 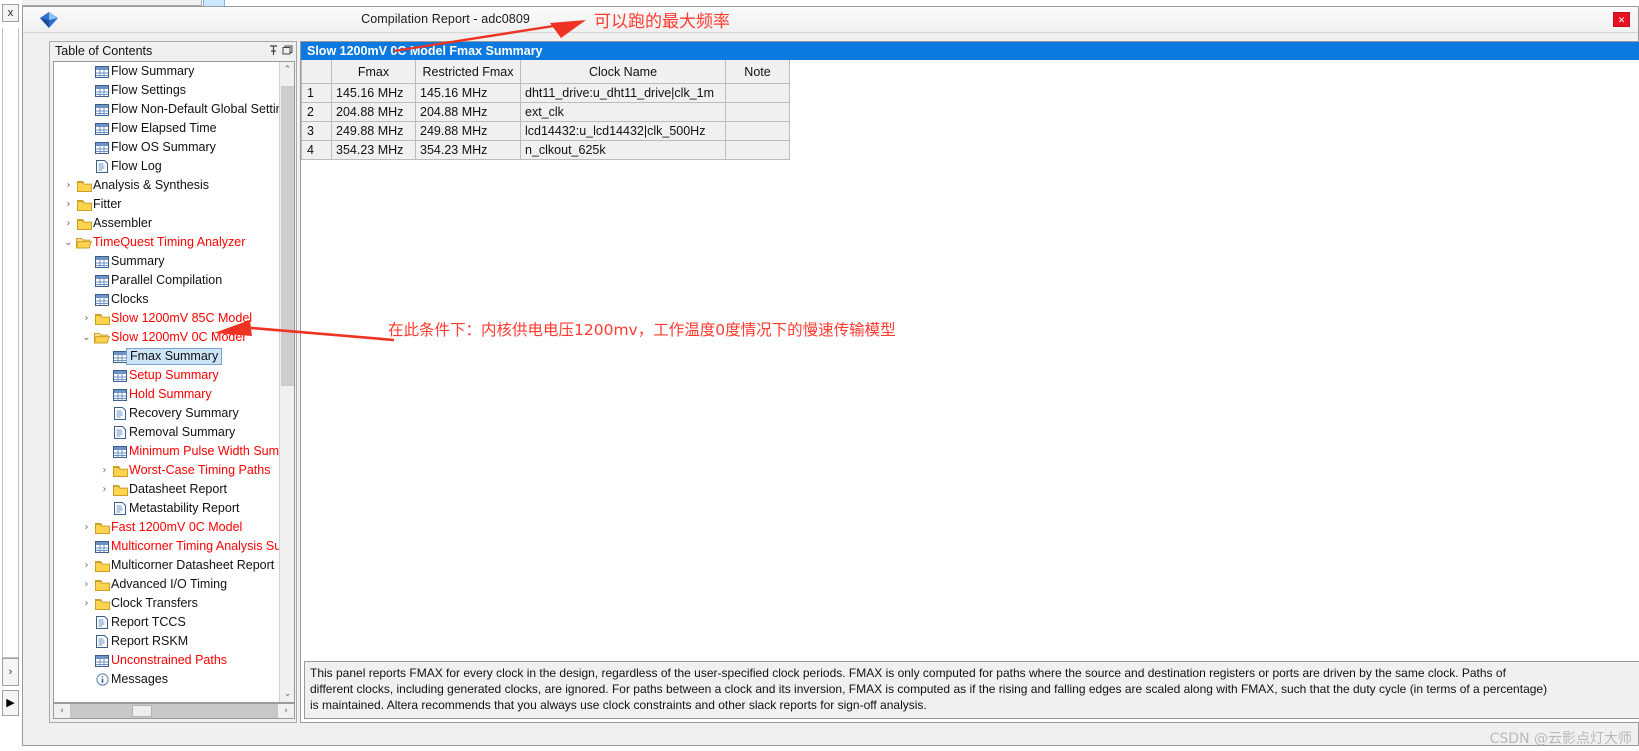 I want to click on toc-item-flow-os-summary: Flow OS Summary, so click(x=167, y=147).